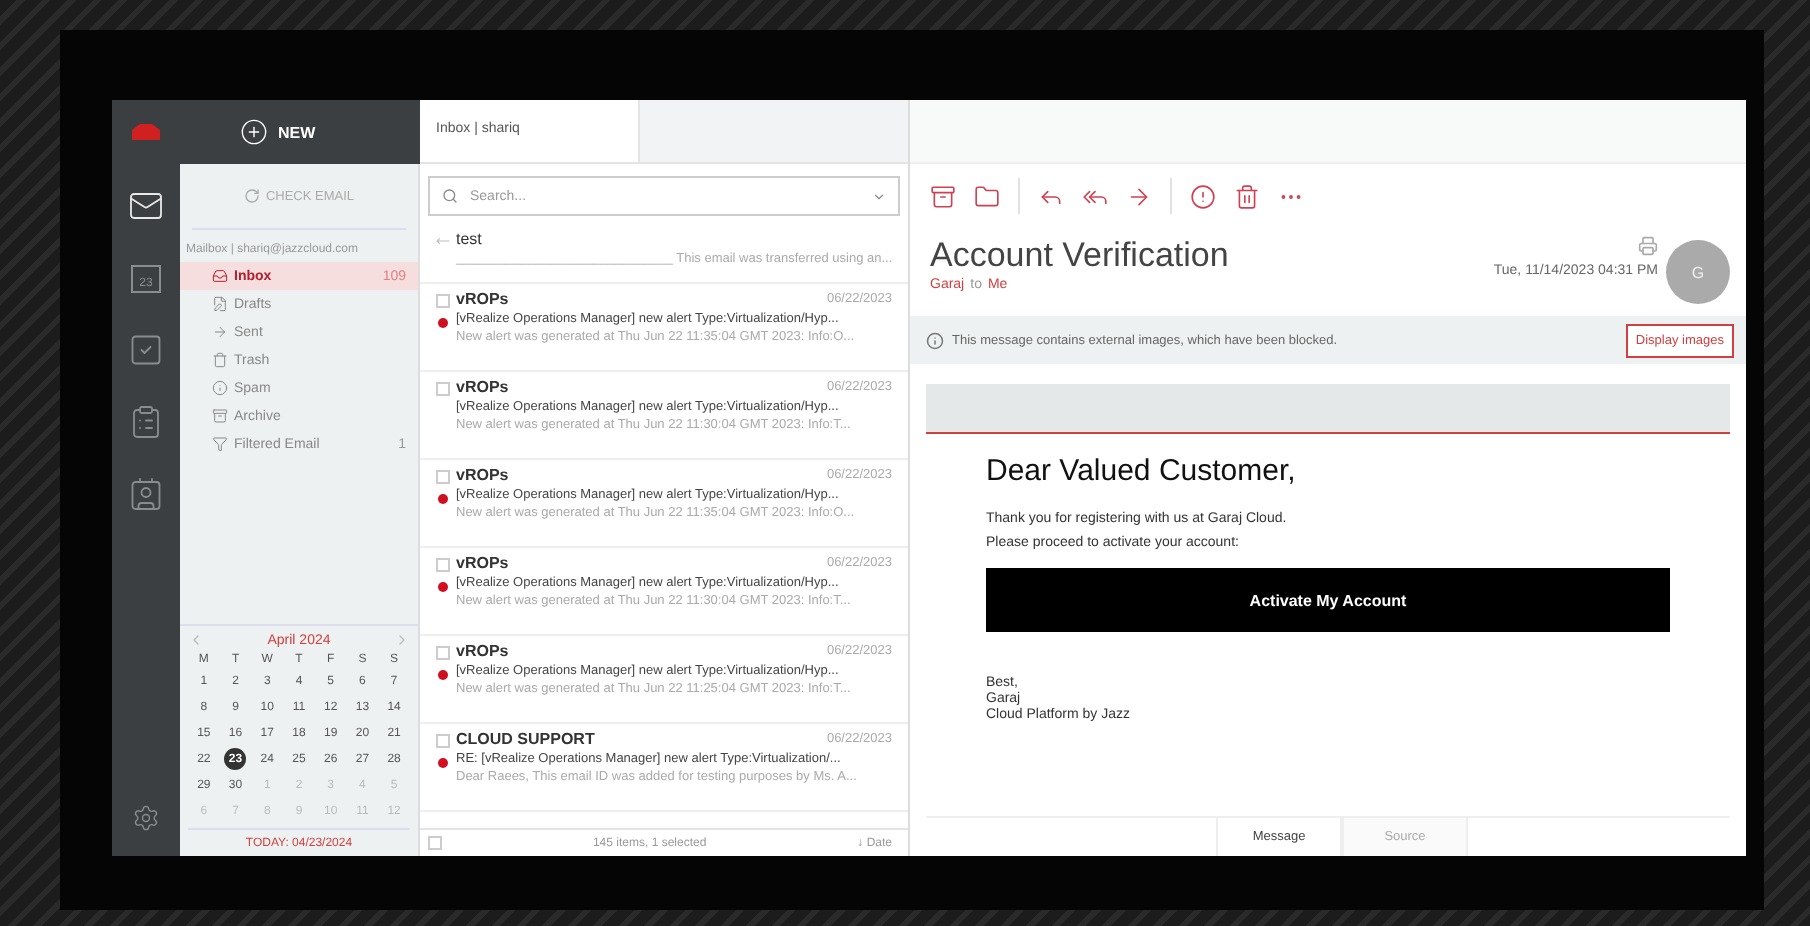 The height and width of the screenshot is (926, 1810). What do you see at coordinates (220, 444) in the screenshot?
I see `filter-icon` at bounding box center [220, 444].